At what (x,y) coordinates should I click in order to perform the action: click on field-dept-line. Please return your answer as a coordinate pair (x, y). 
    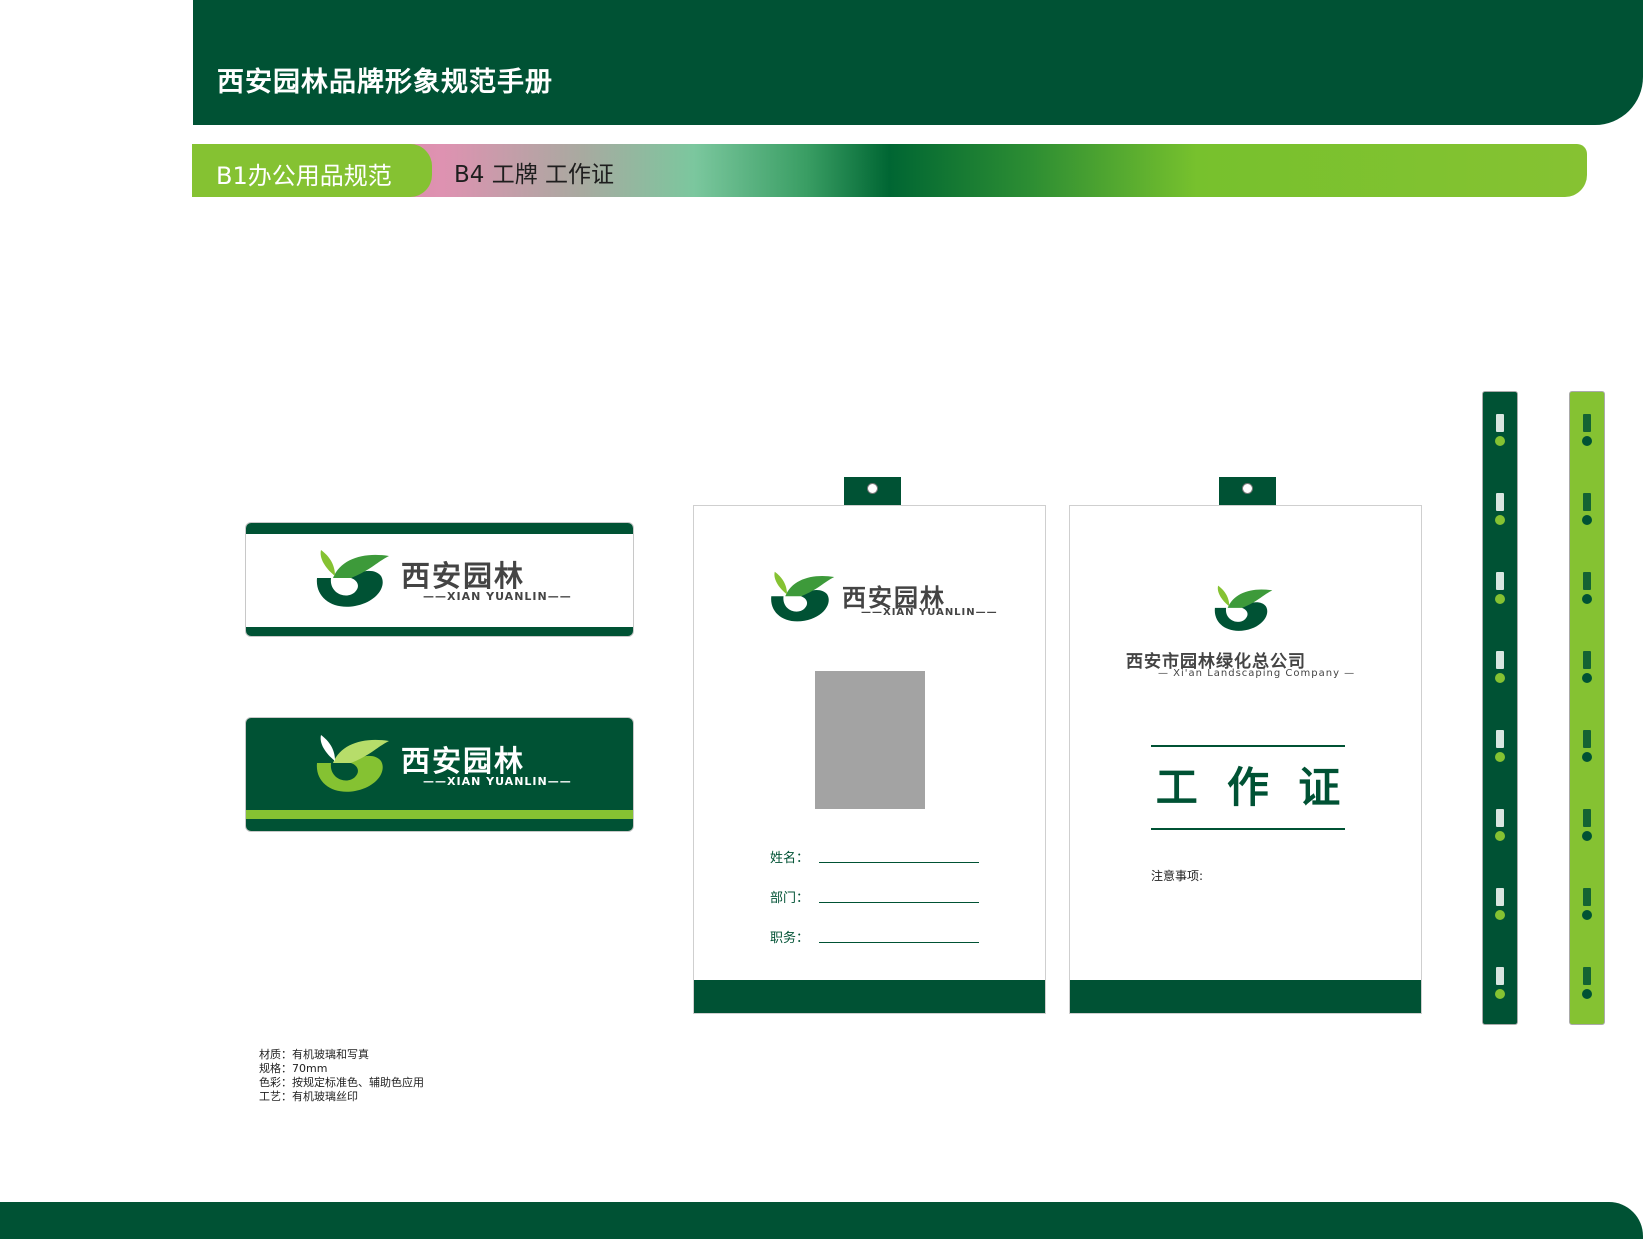
    Looking at the image, I should click on (899, 902).